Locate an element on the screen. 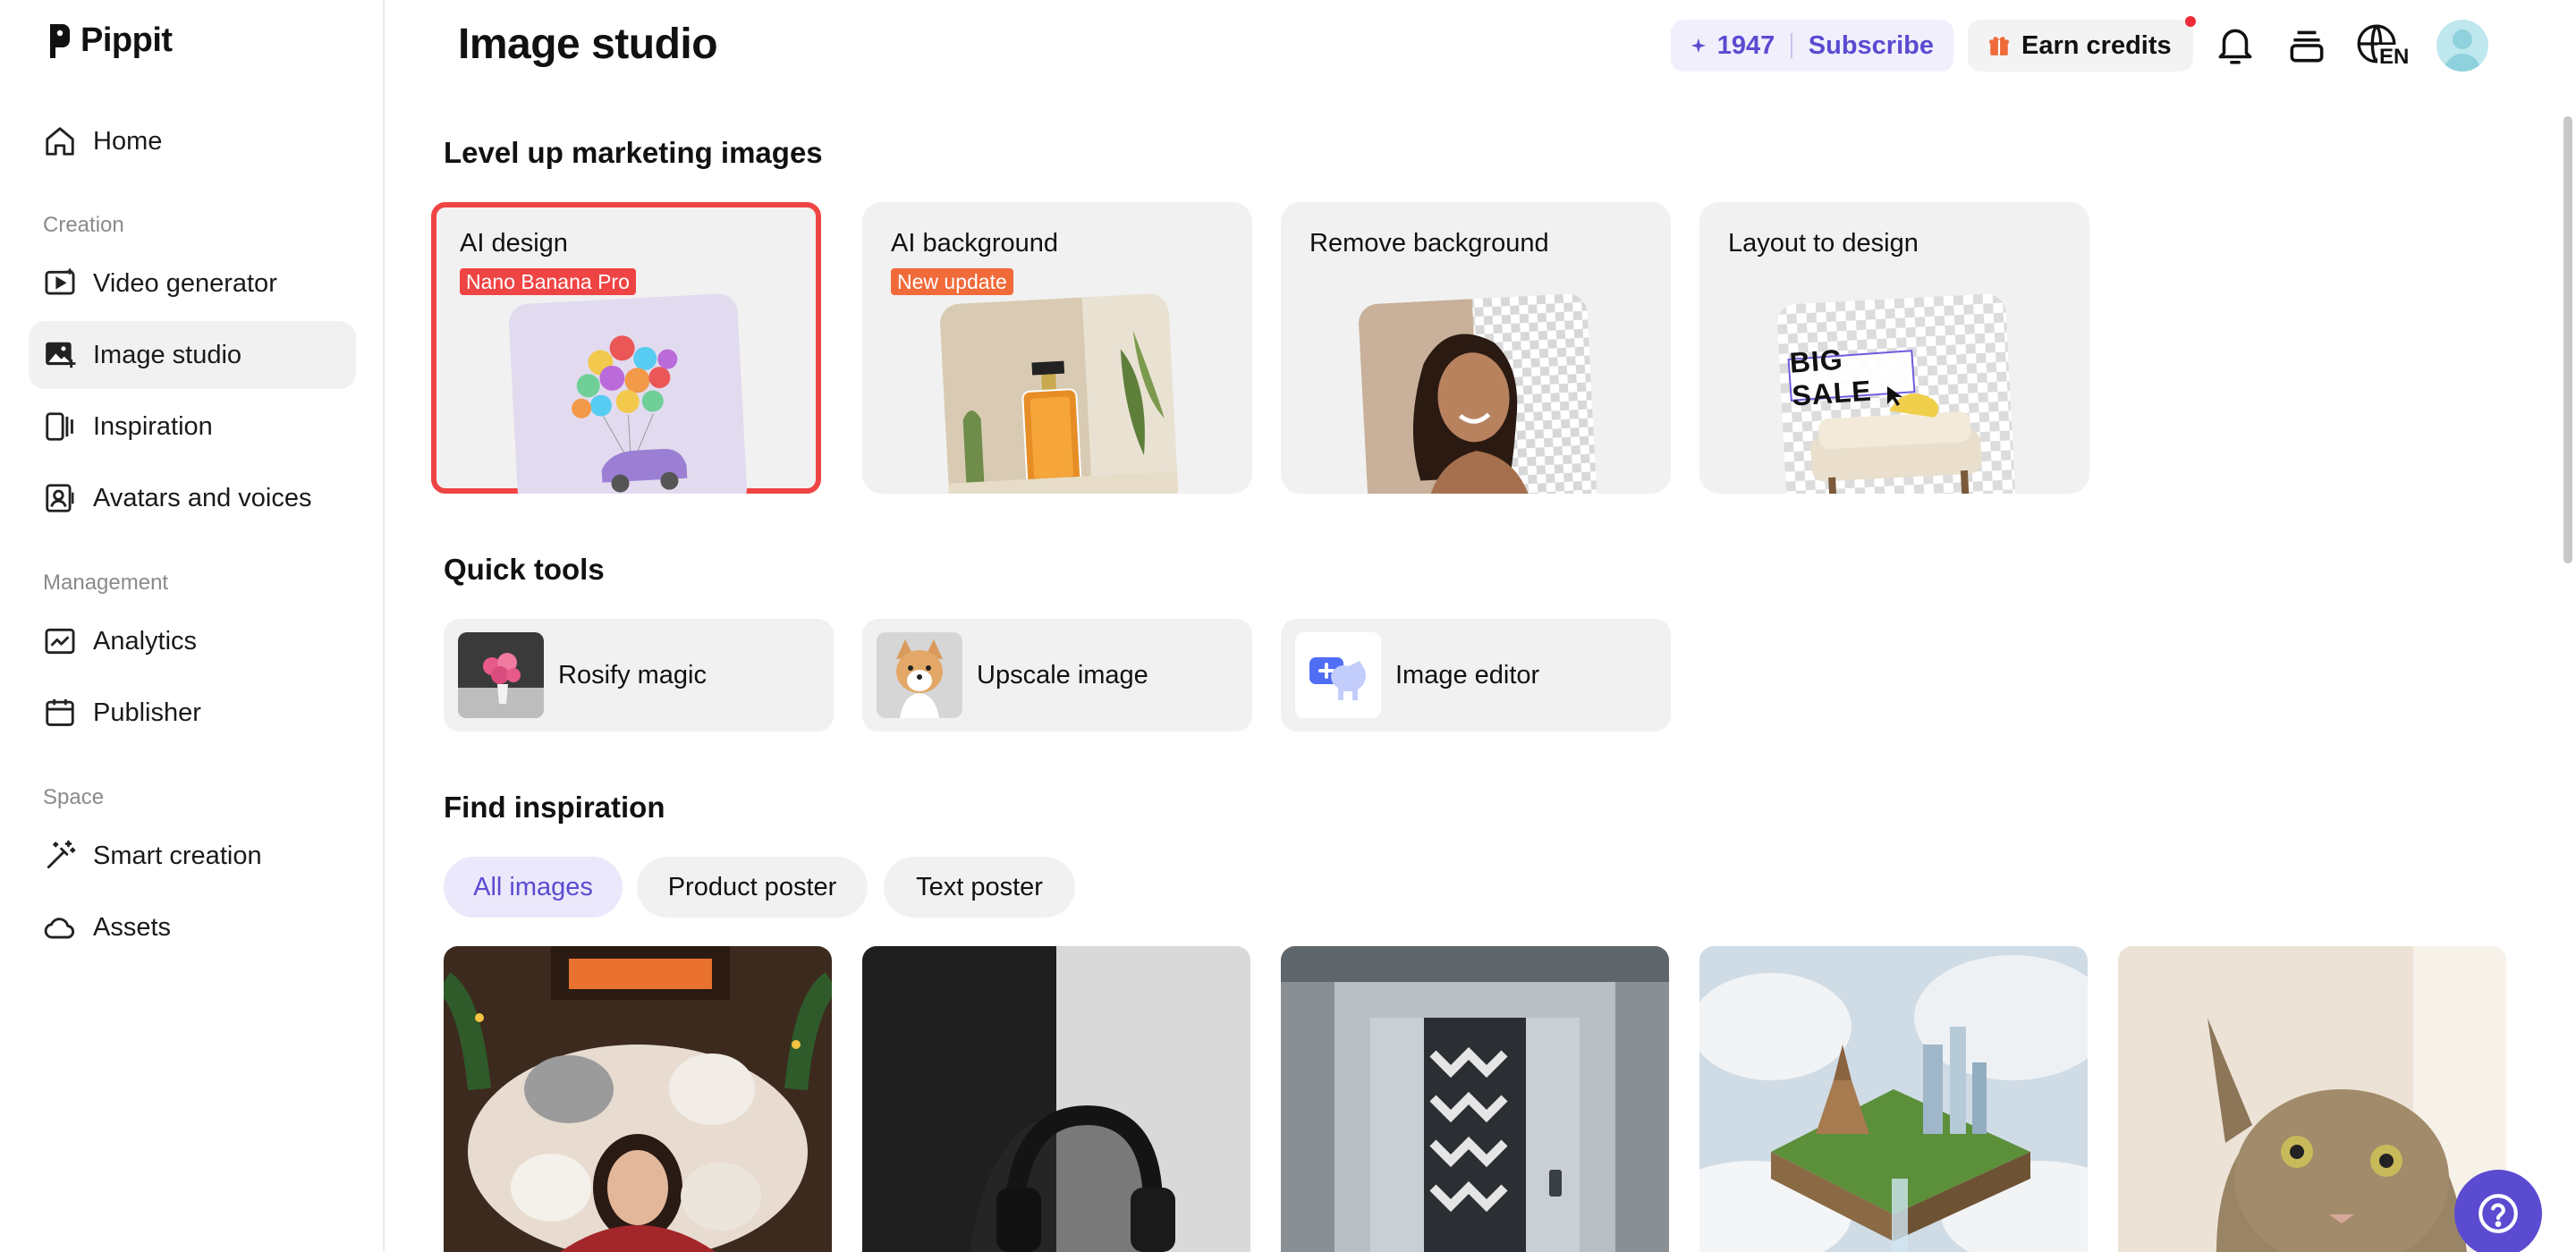 This screenshot has height=1252, width=2576. user-avatar-icon is located at coordinates (2462, 51).